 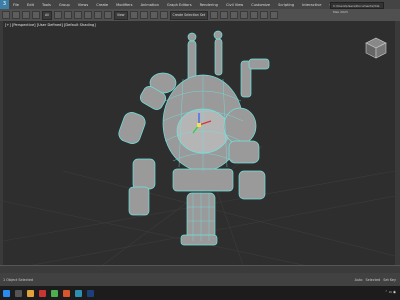 I want to click on command-panel, so click(x=397, y=143).